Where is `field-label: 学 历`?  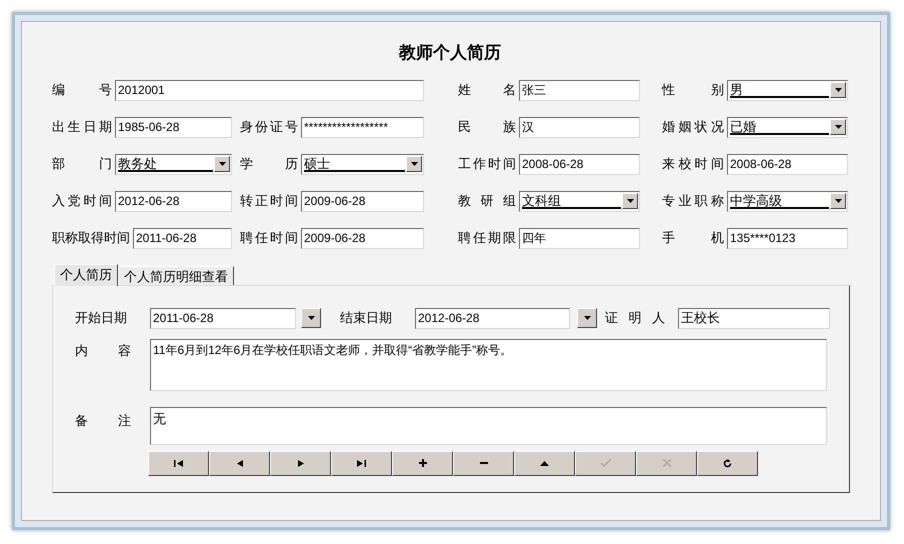
field-label: 学 历 is located at coordinates (269, 164).